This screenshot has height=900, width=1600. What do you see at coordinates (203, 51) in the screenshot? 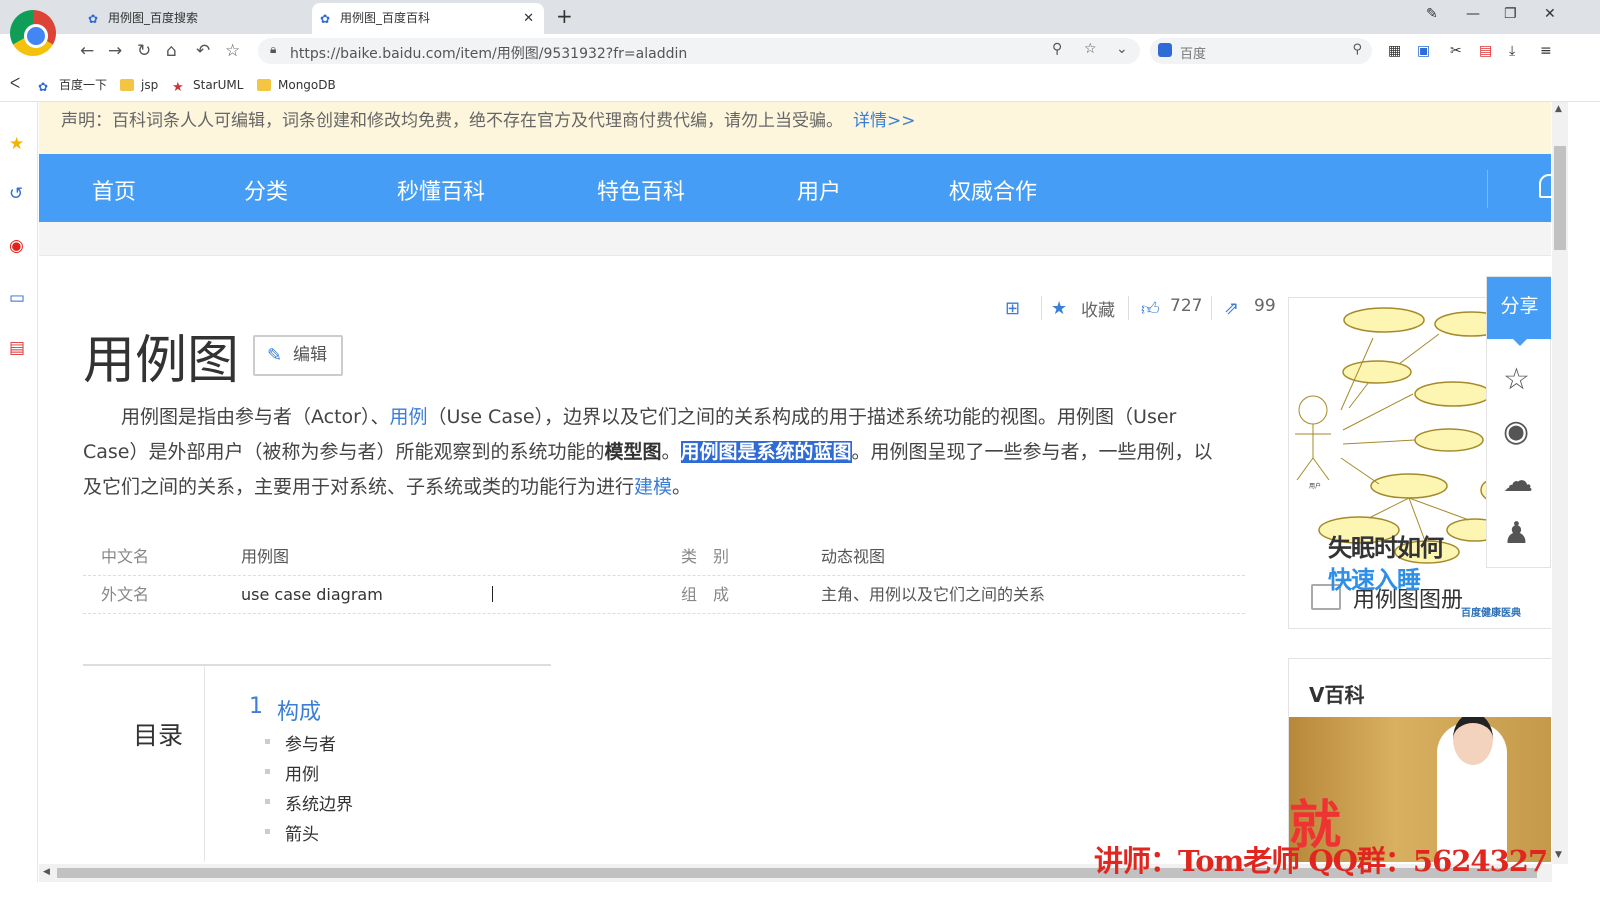
I see `undo-close-icon: ↶` at bounding box center [203, 51].